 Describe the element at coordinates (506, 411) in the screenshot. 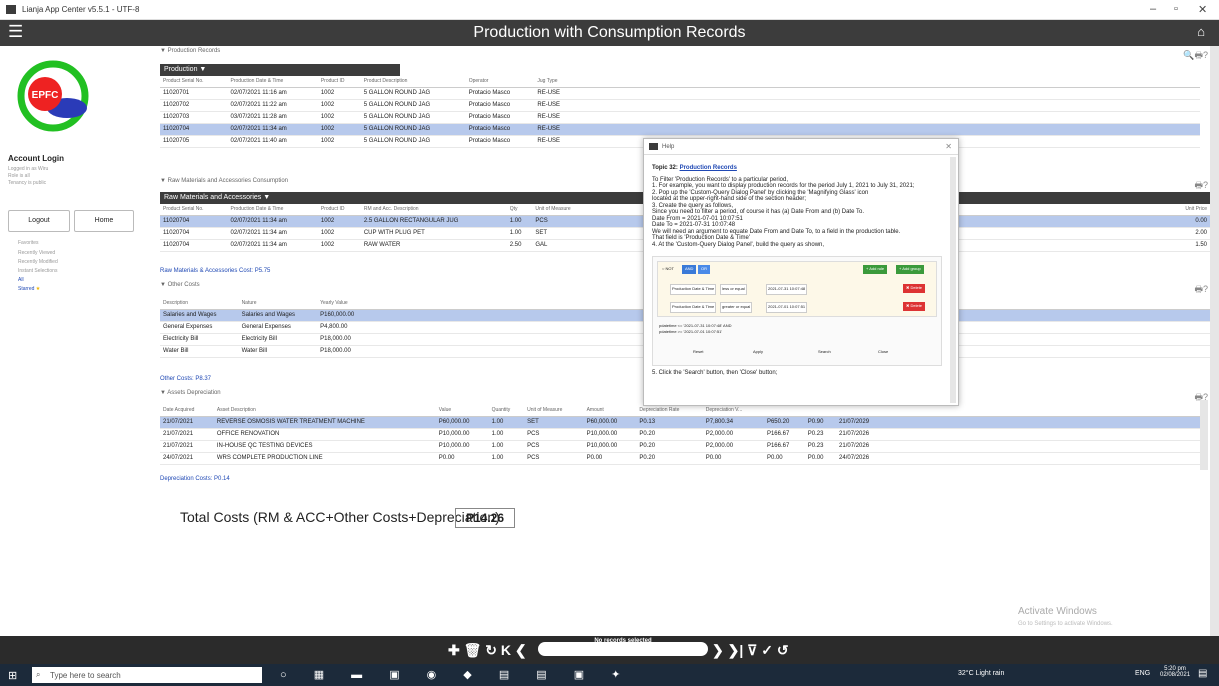

I see `col-header: Quantity` at that location.